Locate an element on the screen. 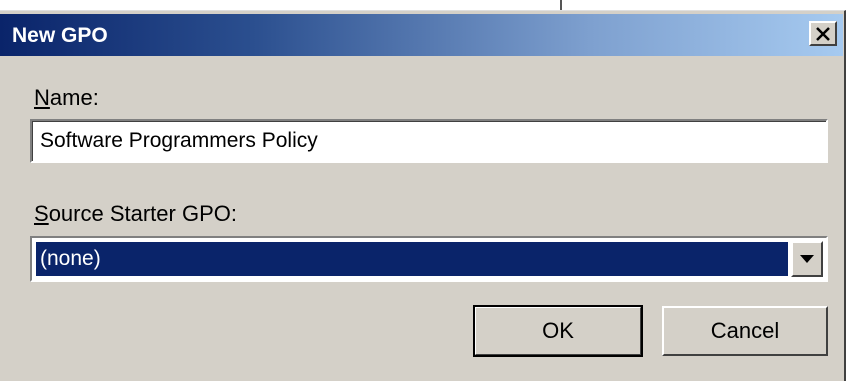  cancel-button: Cancel is located at coordinates (745, 331).